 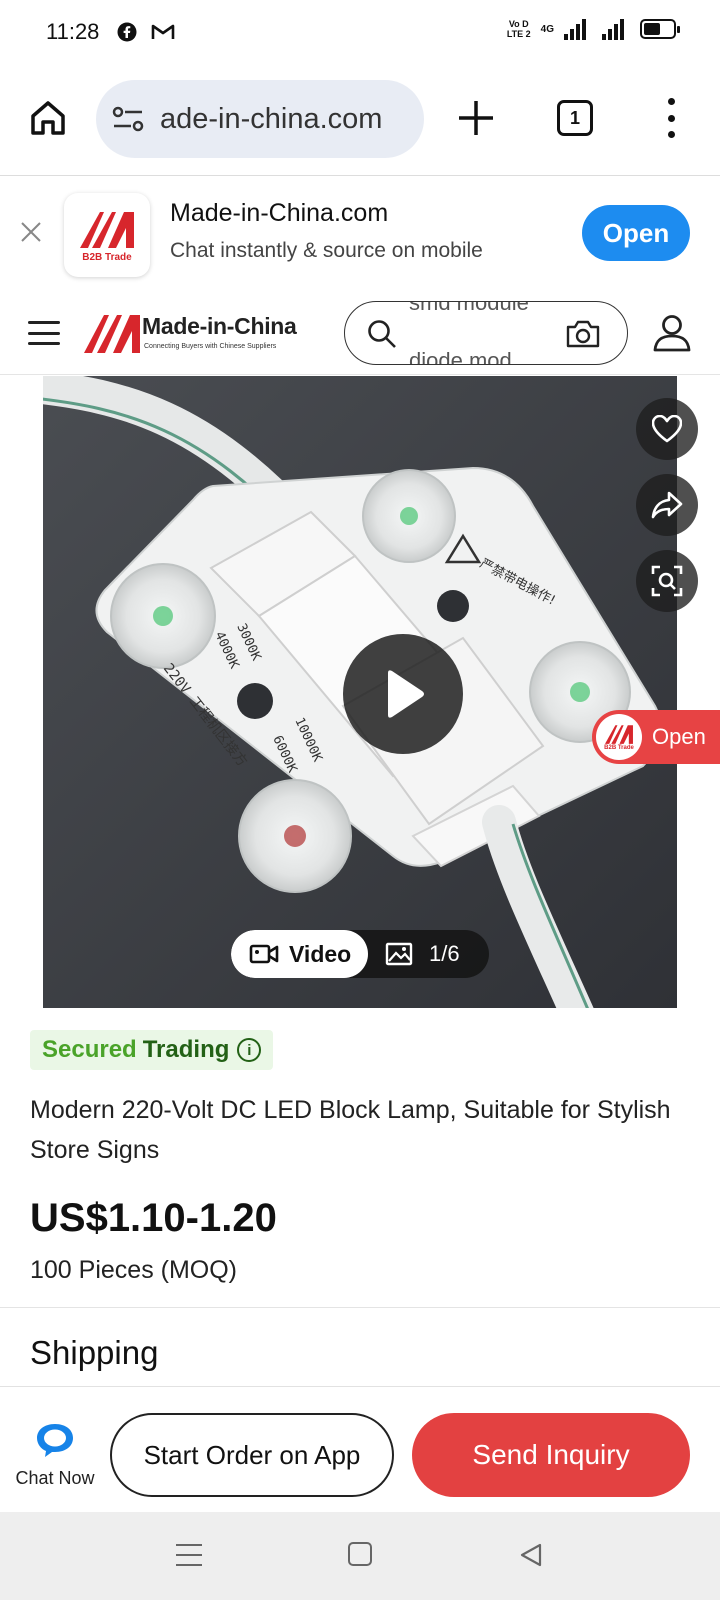 What do you see at coordinates (399, 954) in the screenshot?
I see `image-icon` at bounding box center [399, 954].